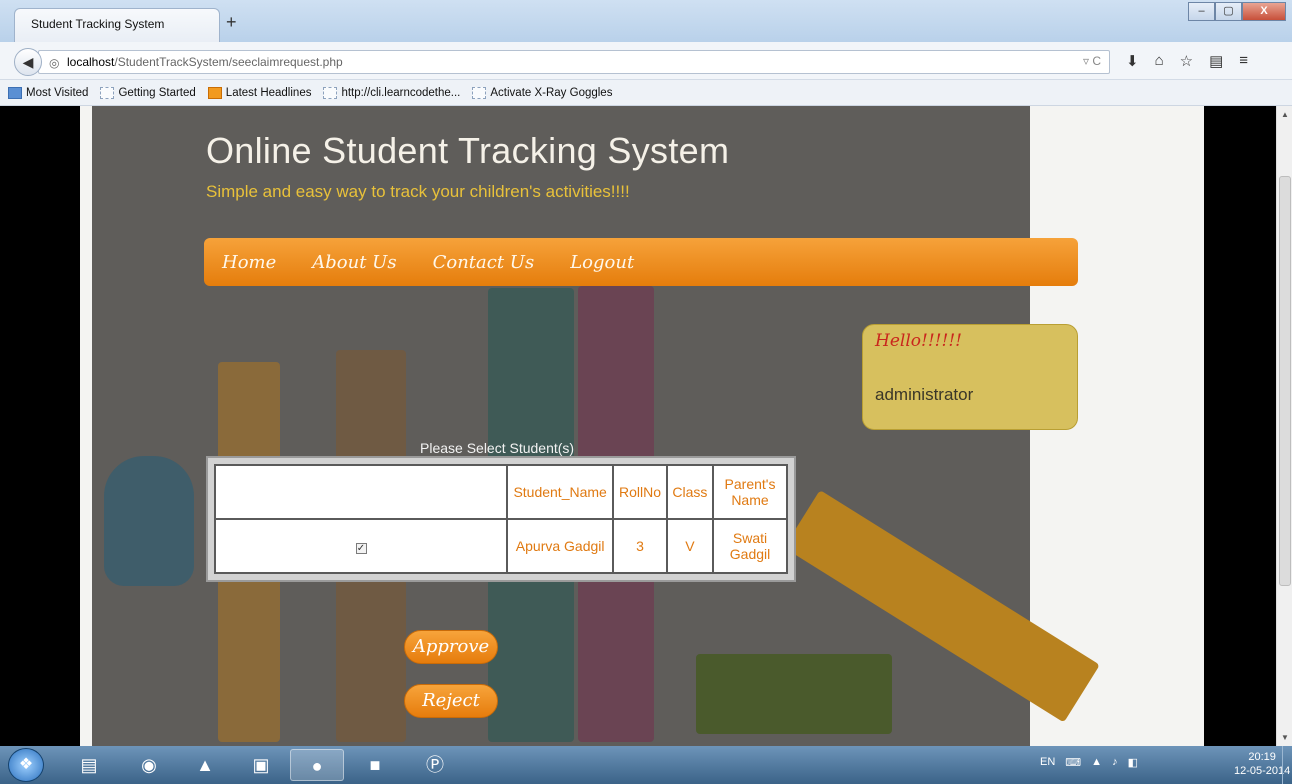 The height and width of the screenshot is (784, 1292). I want to click on scroll-up-icon: ▲, so click(1285, 114).